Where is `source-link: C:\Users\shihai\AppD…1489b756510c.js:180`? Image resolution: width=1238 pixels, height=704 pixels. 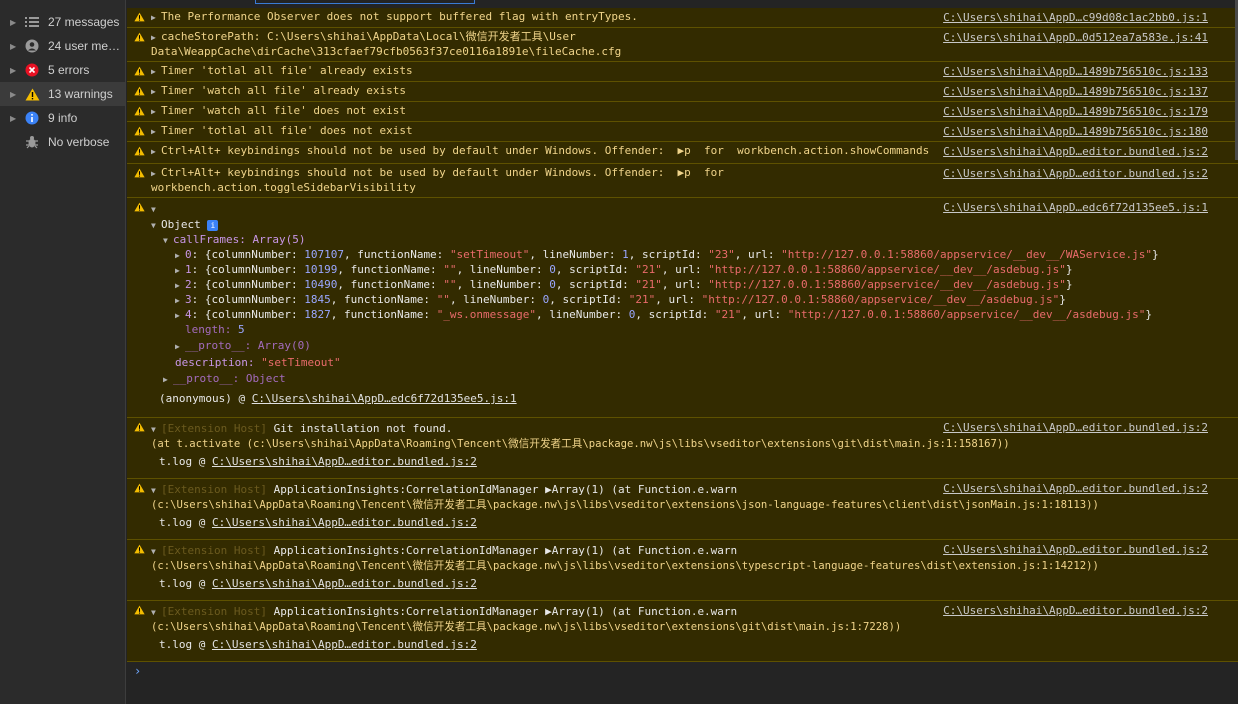 source-link: C:\Users\shihai\AppD…1489b756510c.js:180 is located at coordinates (1075, 131).